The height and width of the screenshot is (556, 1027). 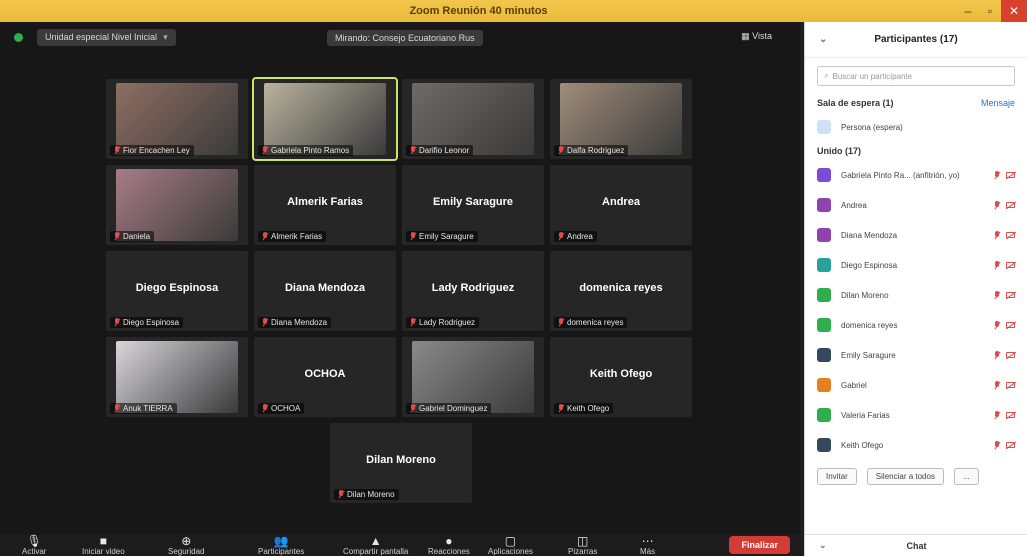 What do you see at coordinates (584, 408) in the screenshot?
I see `participant-name-tag: Keith Ofego` at bounding box center [584, 408].